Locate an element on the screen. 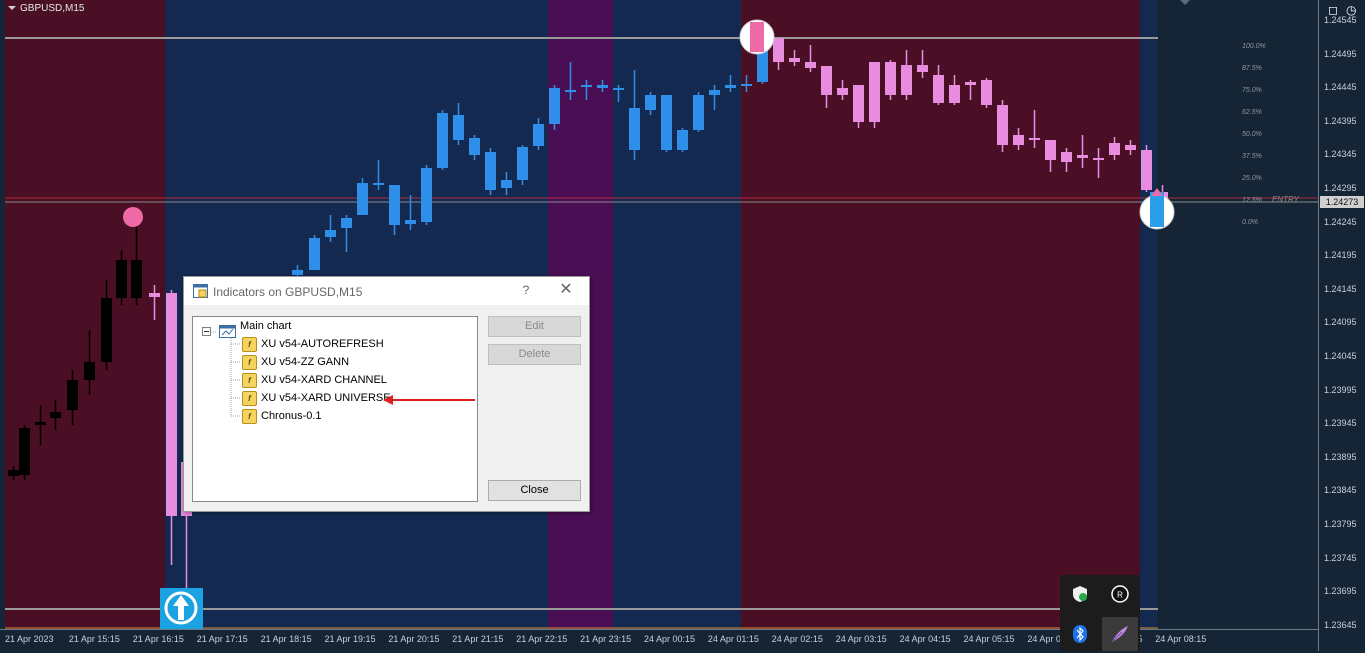 The image size is (1365, 653). dialog-title: Indicators on GBPUSD,M15 is located at coordinates (288, 292).